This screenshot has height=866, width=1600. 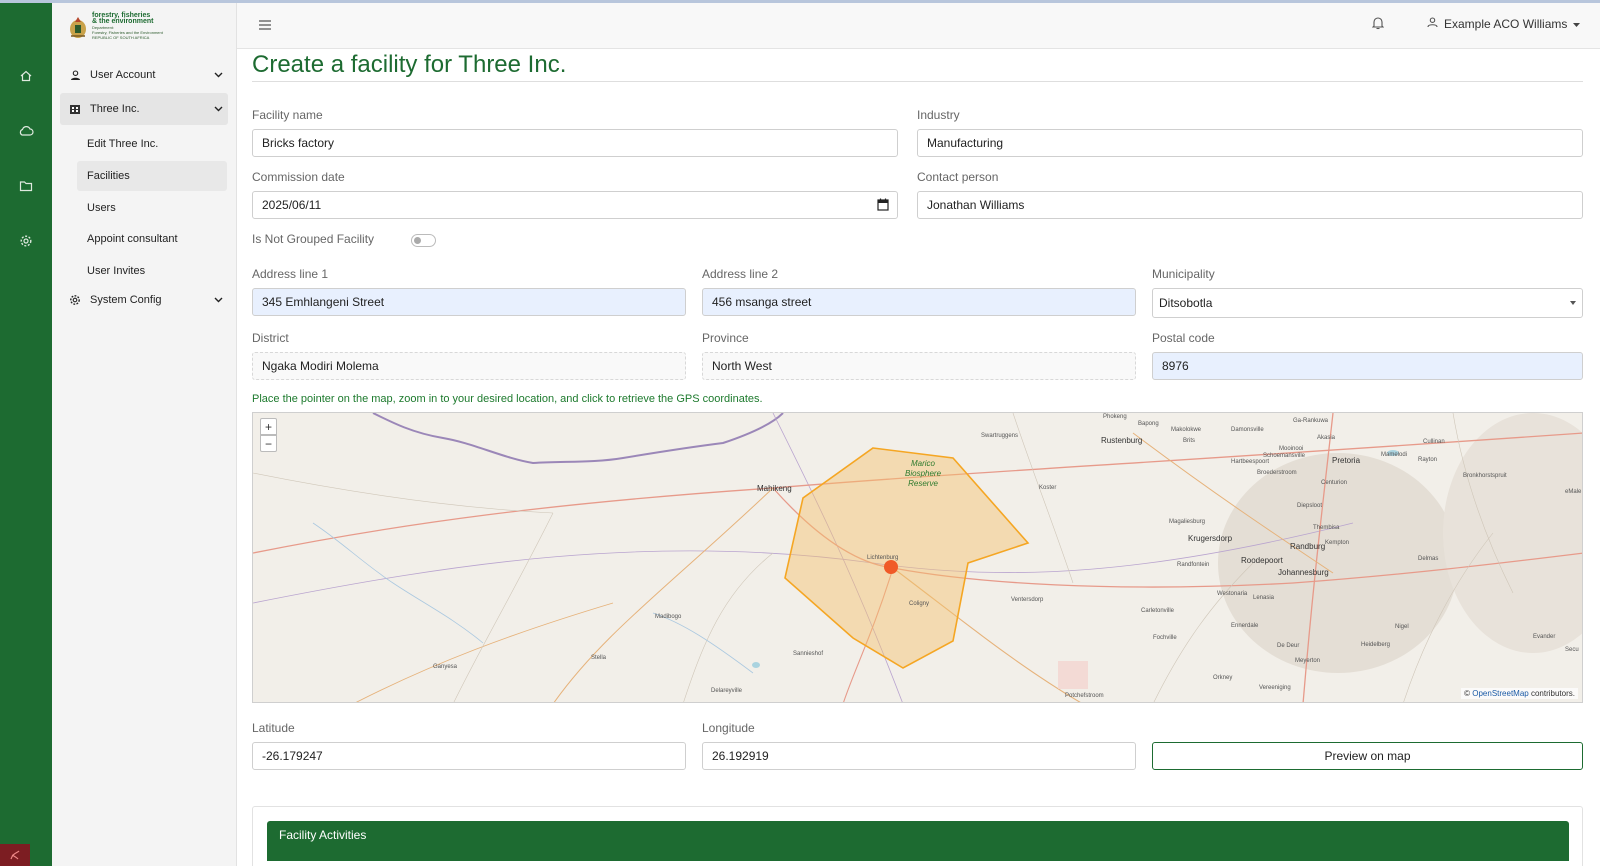 I want to click on map-place-label: Pretoria, so click(x=1346, y=460).